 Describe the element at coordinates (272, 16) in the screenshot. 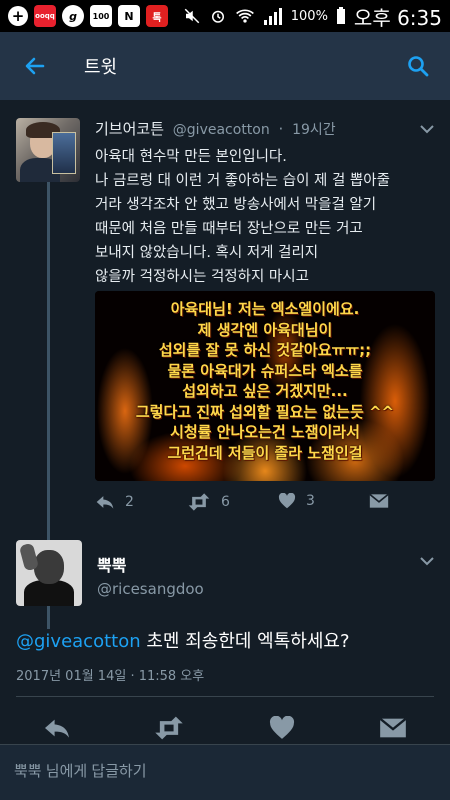

I see `signal-icon` at that location.